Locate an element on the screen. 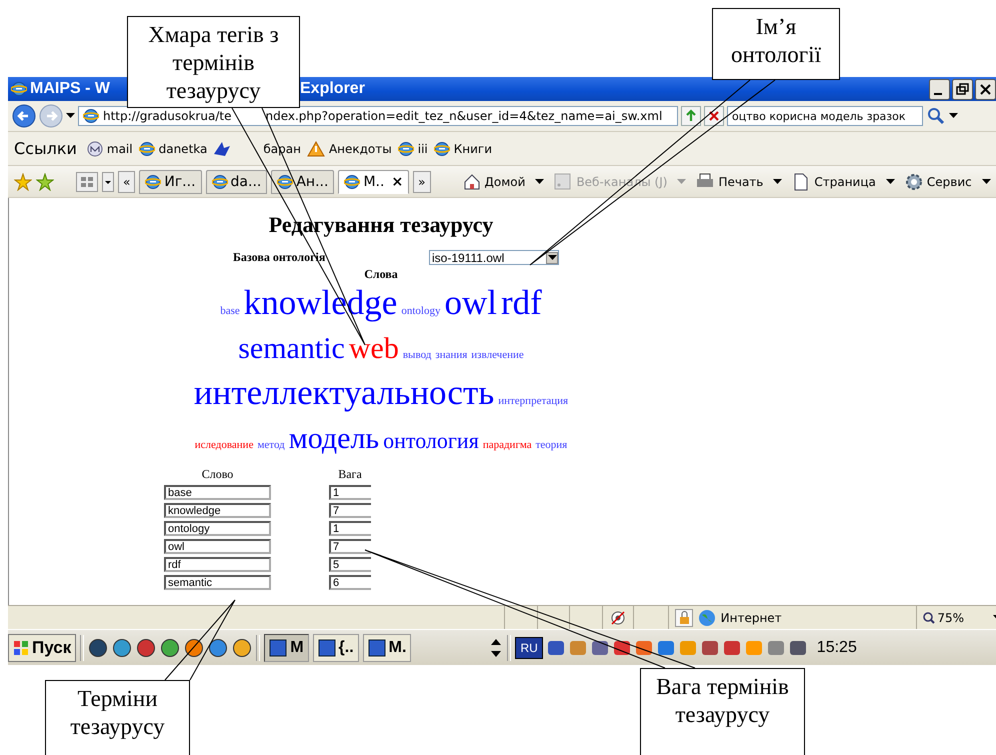  tag-cloud-word: метод is located at coordinates (271, 445).